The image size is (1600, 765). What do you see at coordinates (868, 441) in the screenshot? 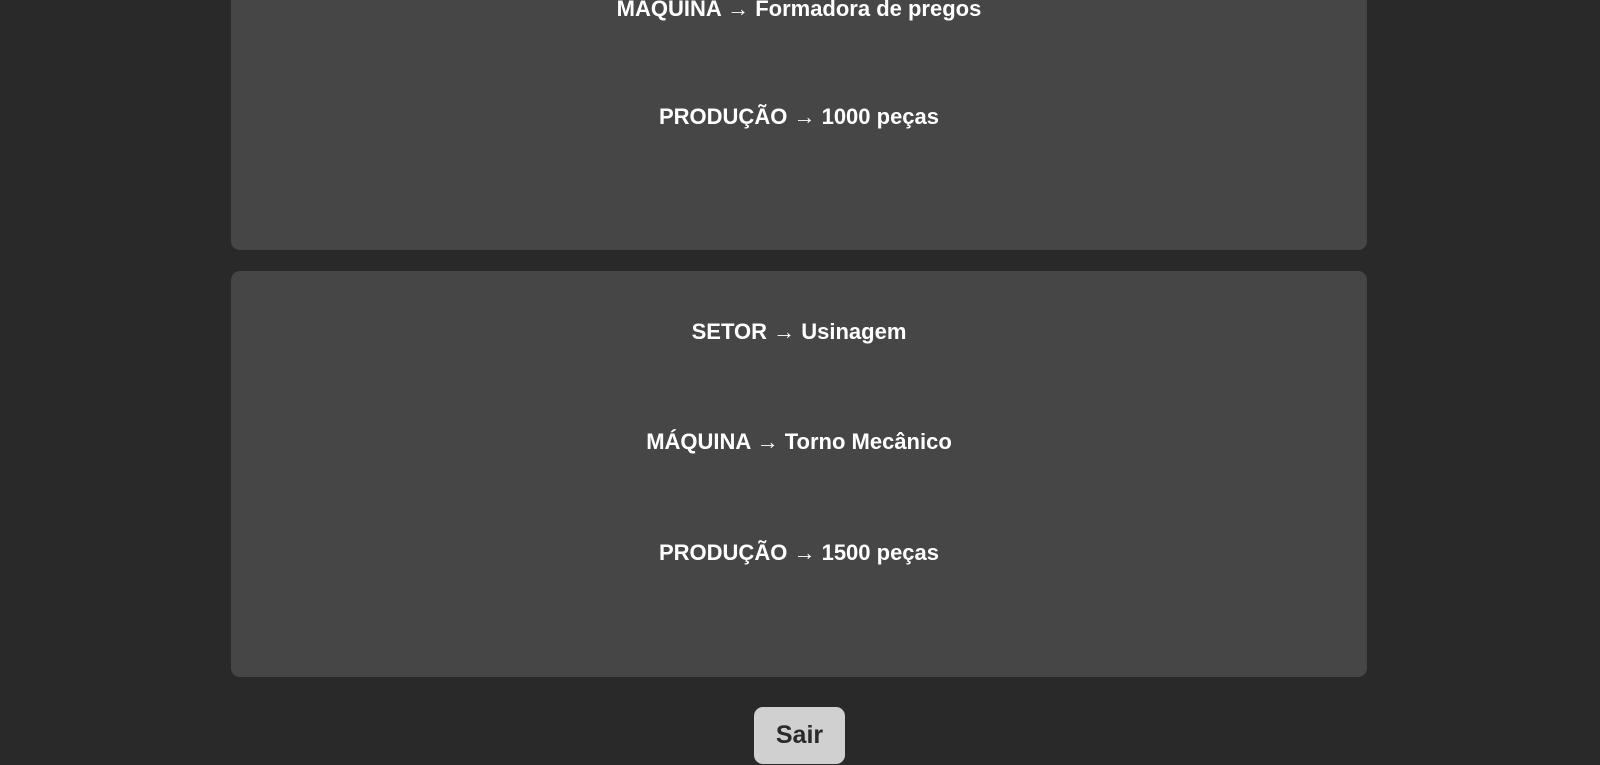
I see `machine-value: Torno Mecânico` at bounding box center [868, 441].